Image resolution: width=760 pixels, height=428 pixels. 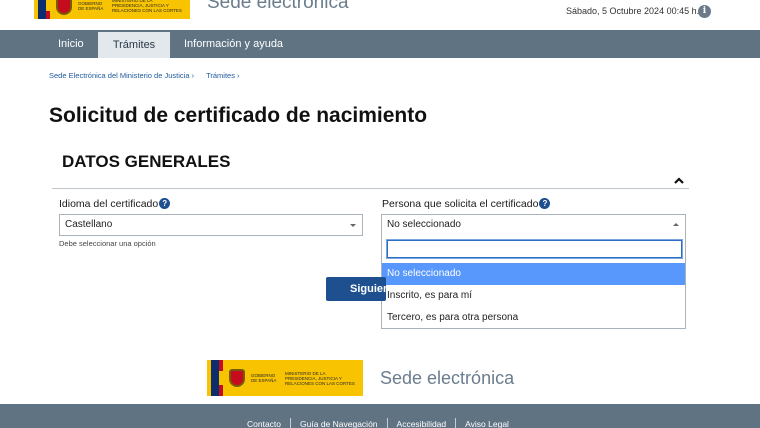 I want to click on section-title: DATOS GENERALES, so click(x=146, y=161).